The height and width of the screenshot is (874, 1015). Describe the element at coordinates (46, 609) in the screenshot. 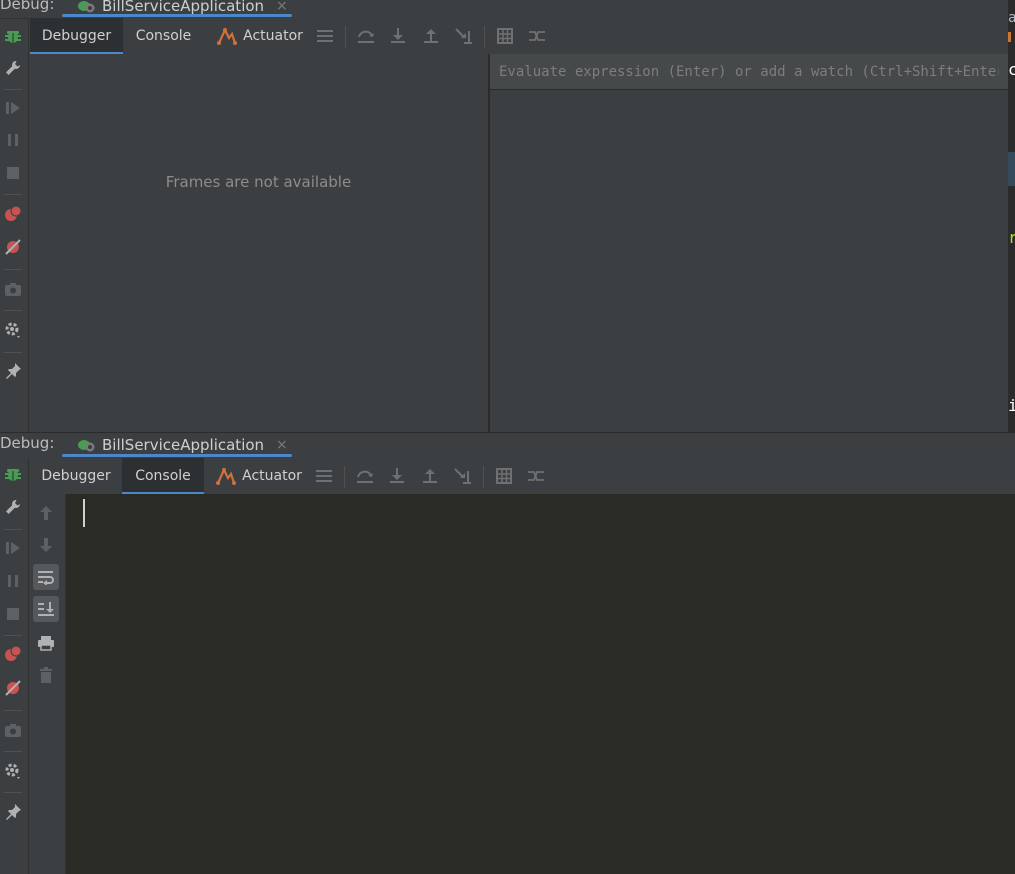

I see `scroll-to-end-icon` at that location.